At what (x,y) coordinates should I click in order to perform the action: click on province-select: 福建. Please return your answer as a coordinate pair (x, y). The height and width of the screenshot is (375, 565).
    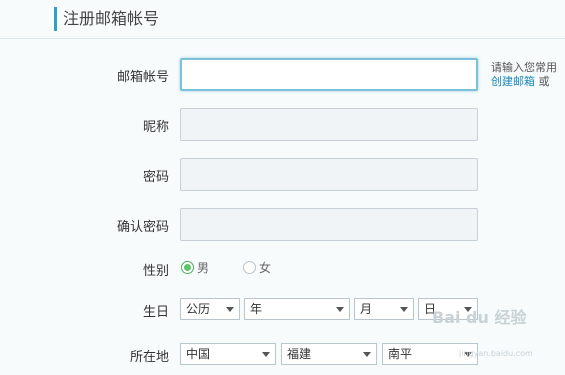
    Looking at the image, I should click on (329, 354).